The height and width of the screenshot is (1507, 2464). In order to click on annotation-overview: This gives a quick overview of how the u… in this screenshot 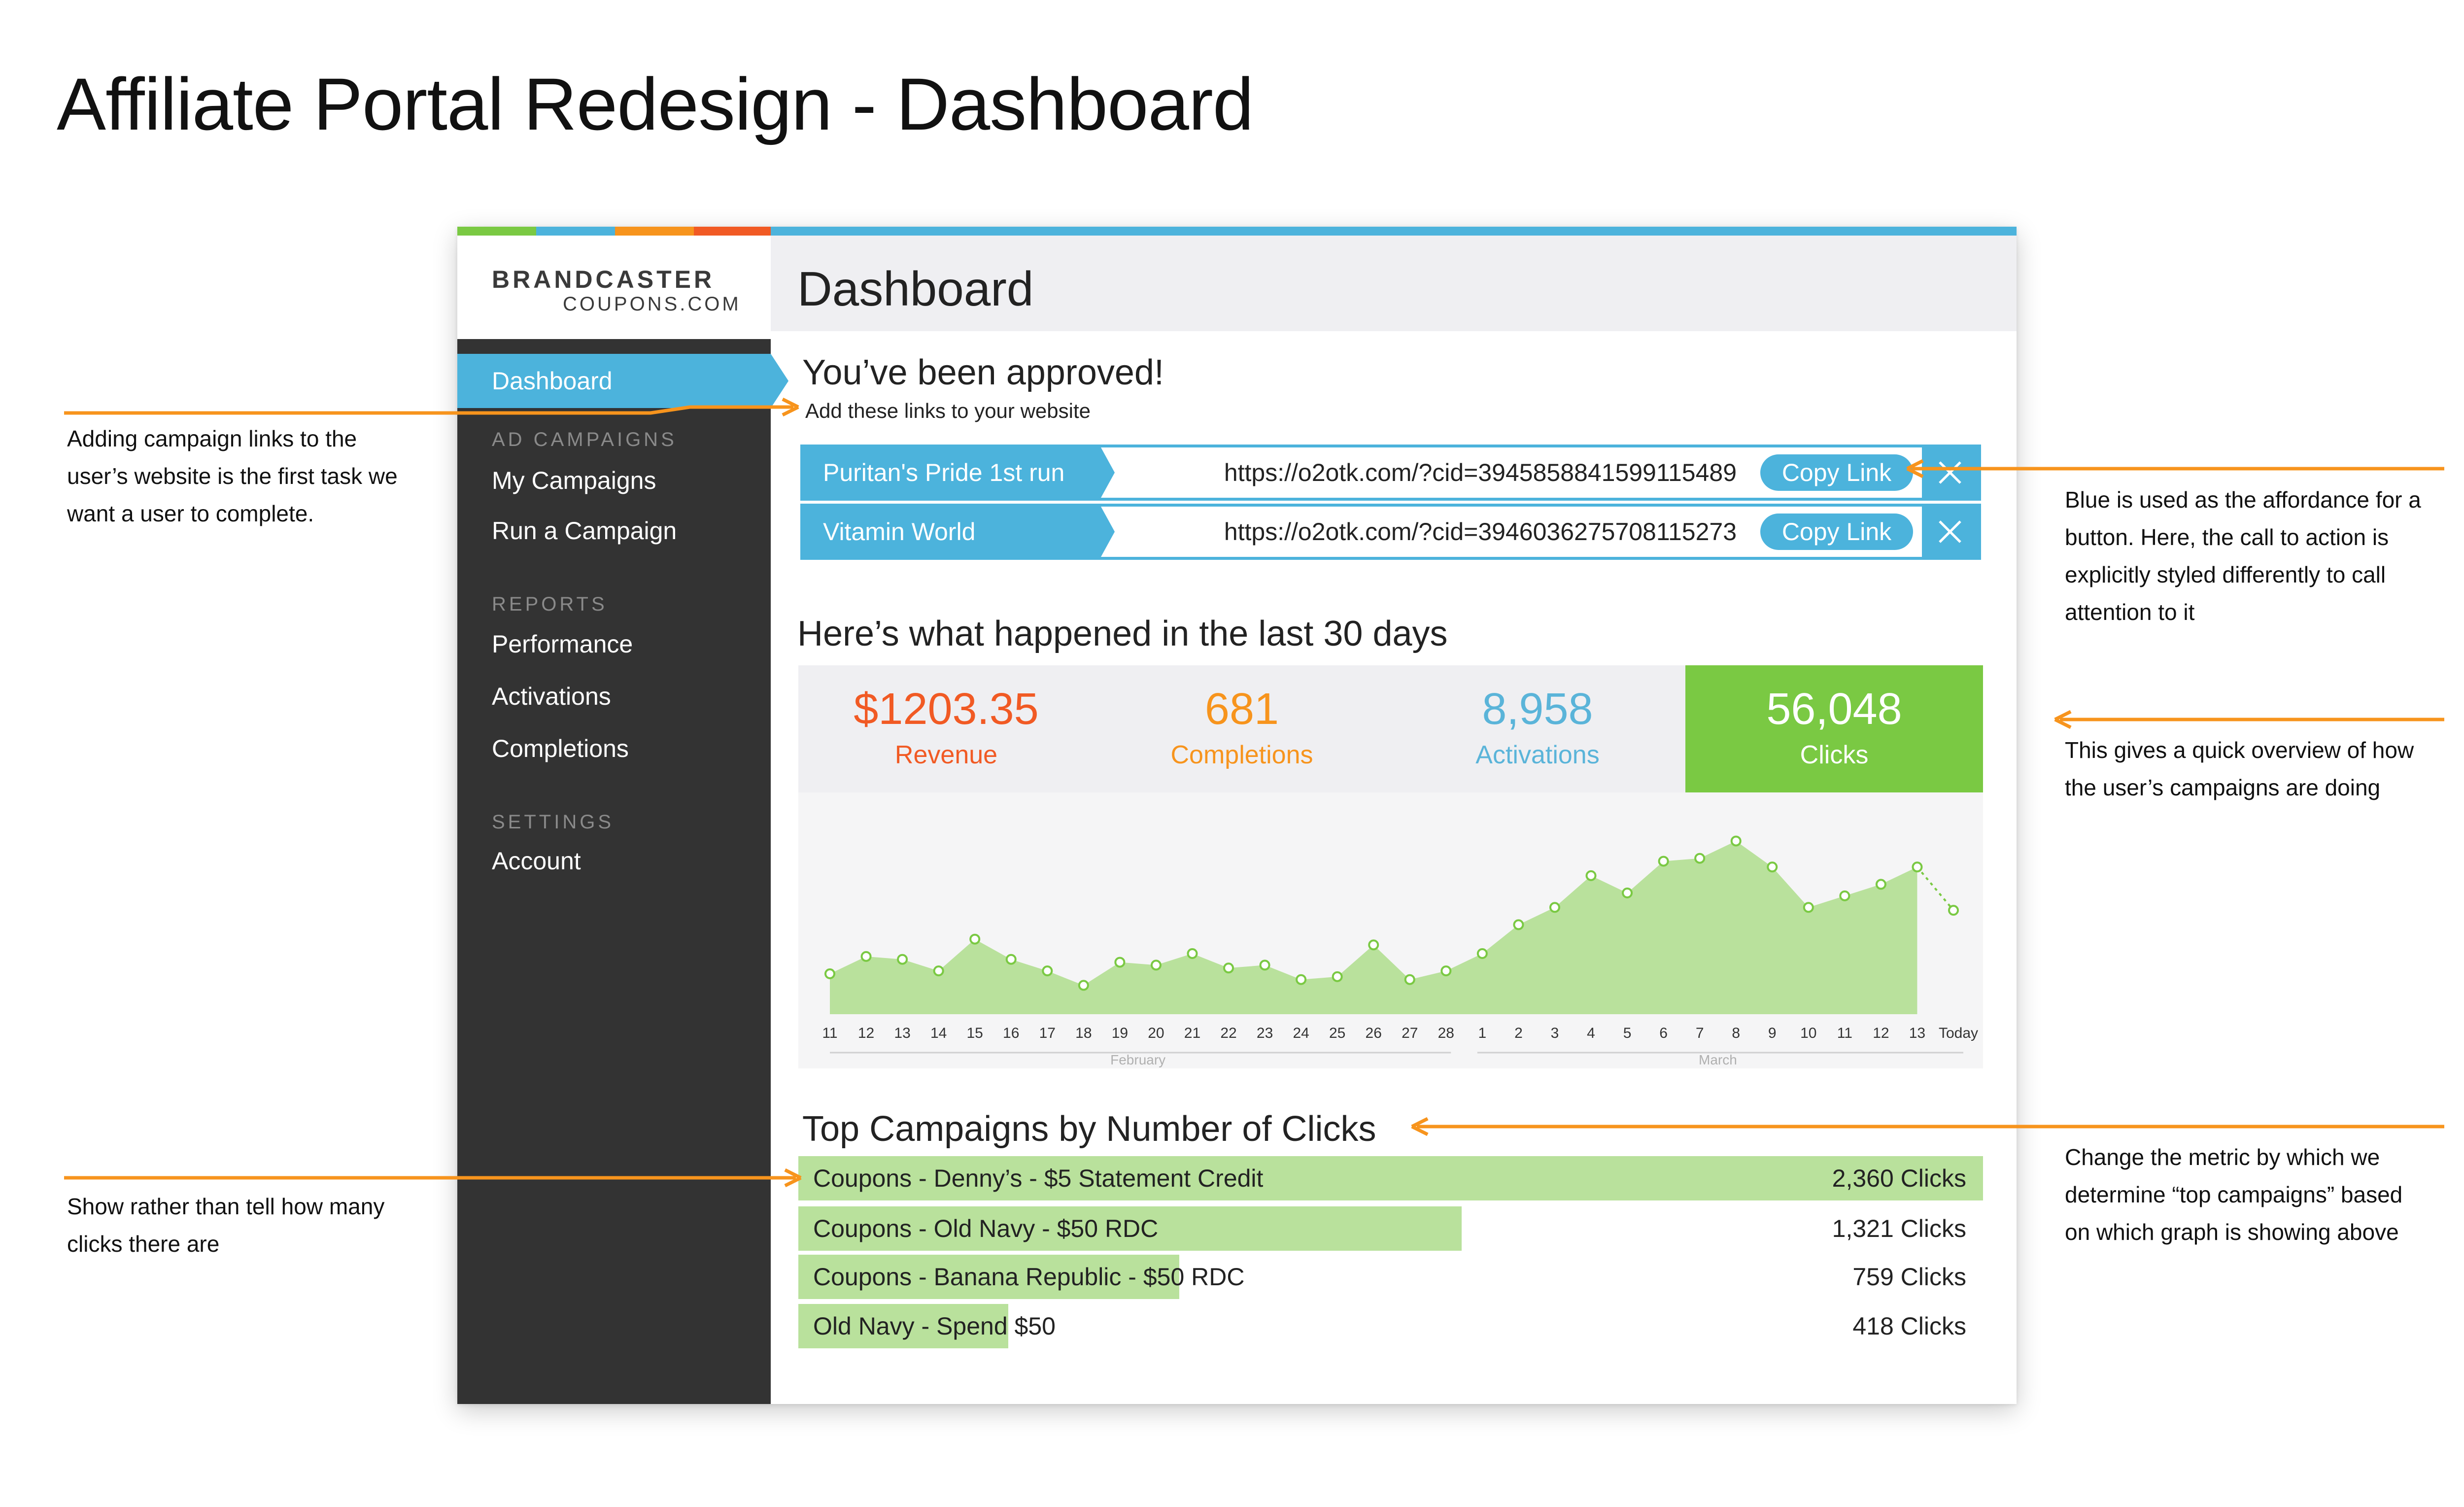, I will do `click(2239, 768)`.